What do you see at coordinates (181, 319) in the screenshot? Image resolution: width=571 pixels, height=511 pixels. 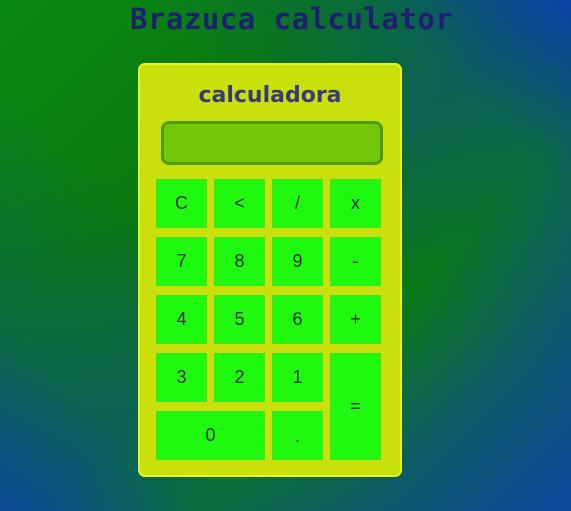 I see `digit-4-button: 4` at bounding box center [181, 319].